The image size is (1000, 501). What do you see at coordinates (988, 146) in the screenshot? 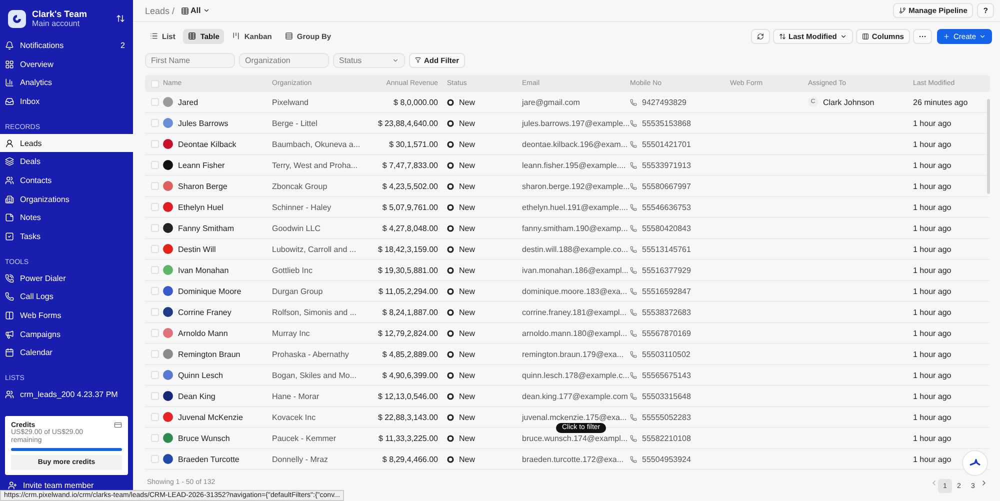
I see `scrollbar` at bounding box center [988, 146].